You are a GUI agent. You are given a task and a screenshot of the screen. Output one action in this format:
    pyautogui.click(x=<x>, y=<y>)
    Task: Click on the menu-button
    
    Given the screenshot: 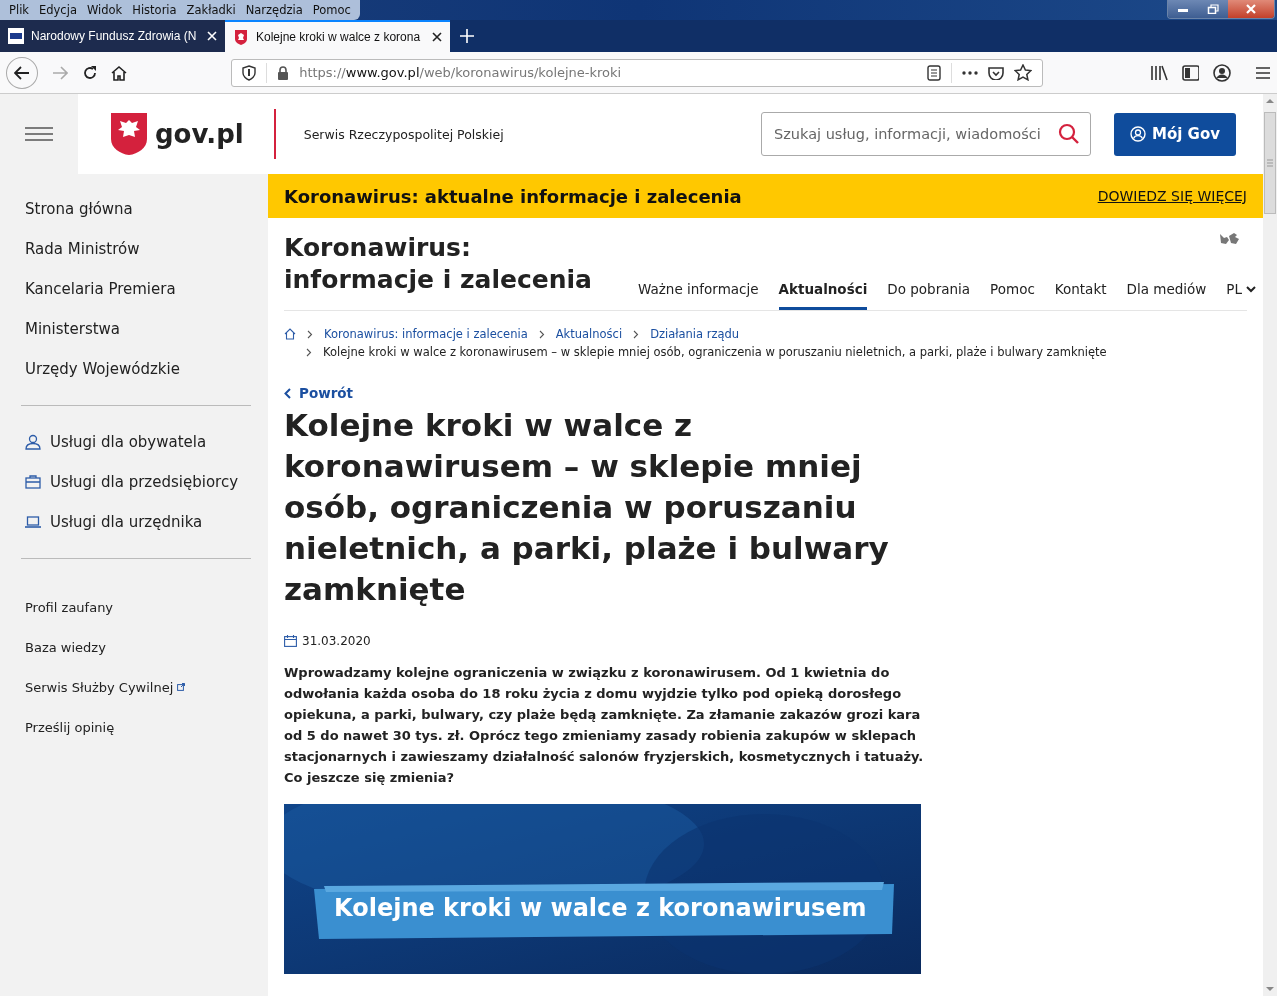 What is the action you would take?
    pyautogui.click(x=39, y=134)
    